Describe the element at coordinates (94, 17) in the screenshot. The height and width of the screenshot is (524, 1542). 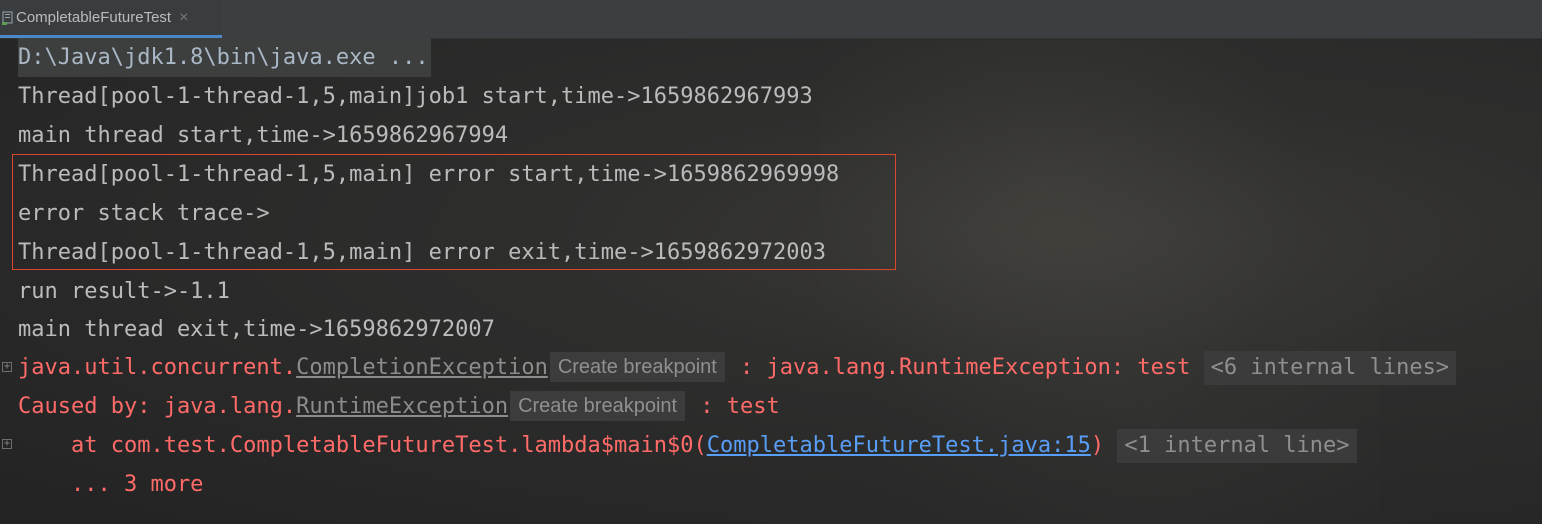
I see `tab-label: CompletableFutureTest` at that location.